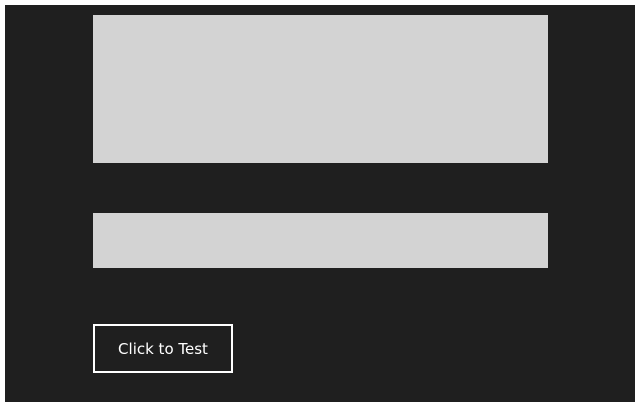 This screenshot has width=638, height=404. I want to click on click-to-test-button-label: Click to Test, so click(163, 348).